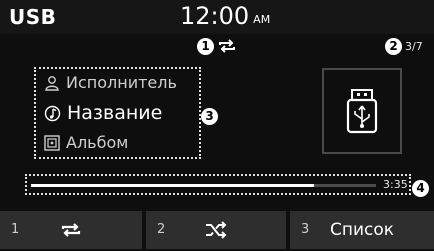 Image resolution: width=434 pixels, height=251 pixels. I want to click on status-bar: USB 12:00 AM, so click(217, 17).